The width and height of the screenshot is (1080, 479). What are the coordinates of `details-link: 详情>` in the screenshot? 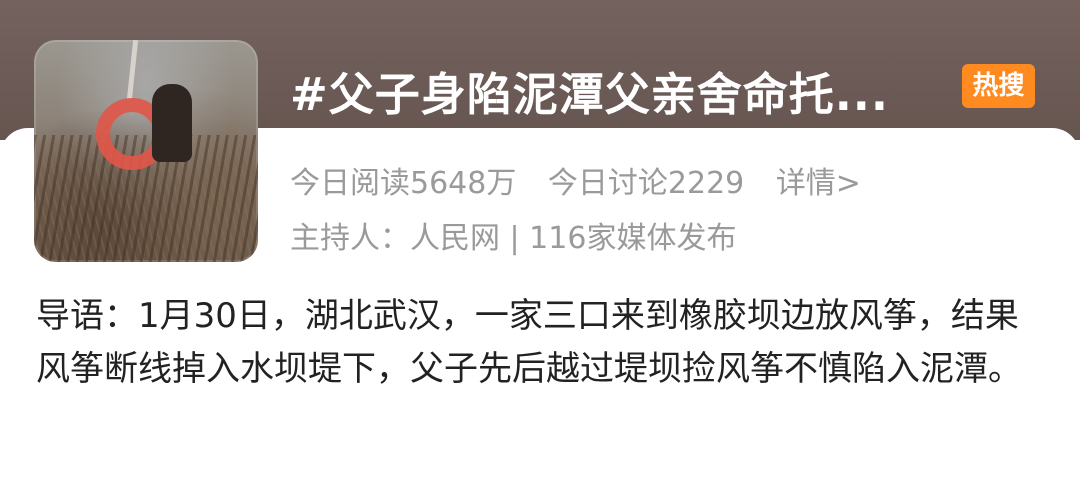 It's located at (818, 183).